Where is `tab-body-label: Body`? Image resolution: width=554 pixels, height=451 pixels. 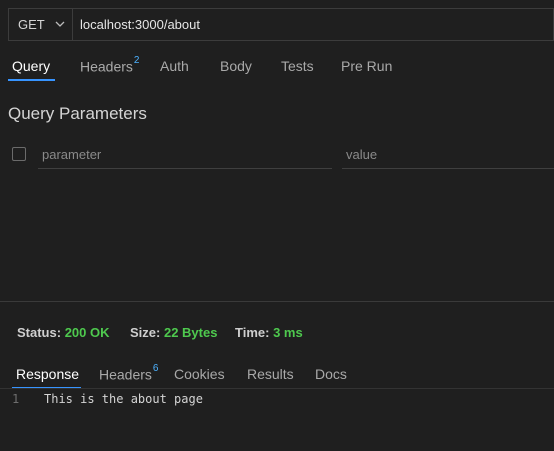
tab-body-label: Body is located at coordinates (236, 66).